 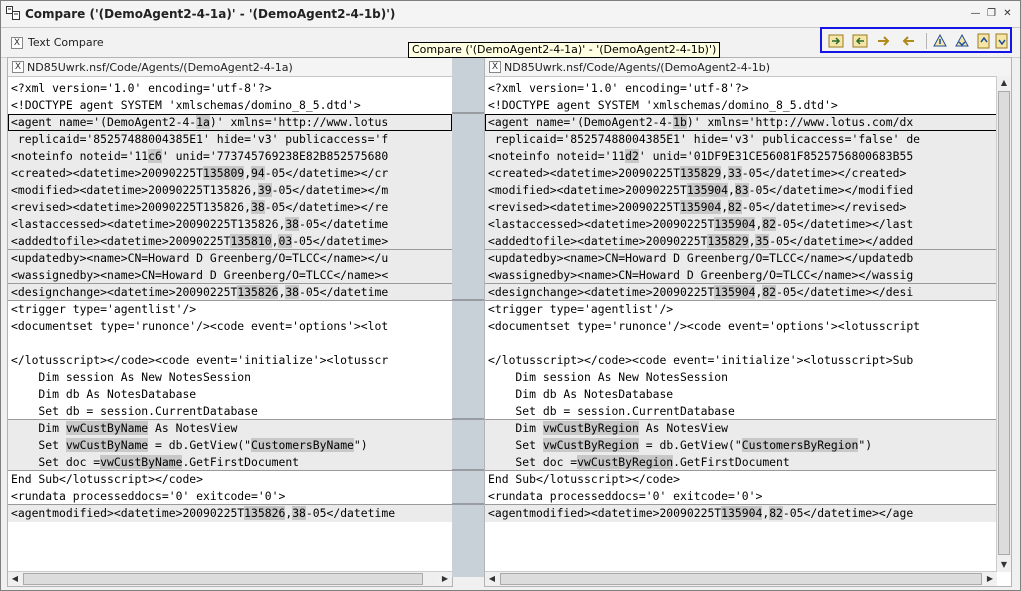 I want to click on right-horizontal-scrollbar: ◀ ▶, so click(x=741, y=578).